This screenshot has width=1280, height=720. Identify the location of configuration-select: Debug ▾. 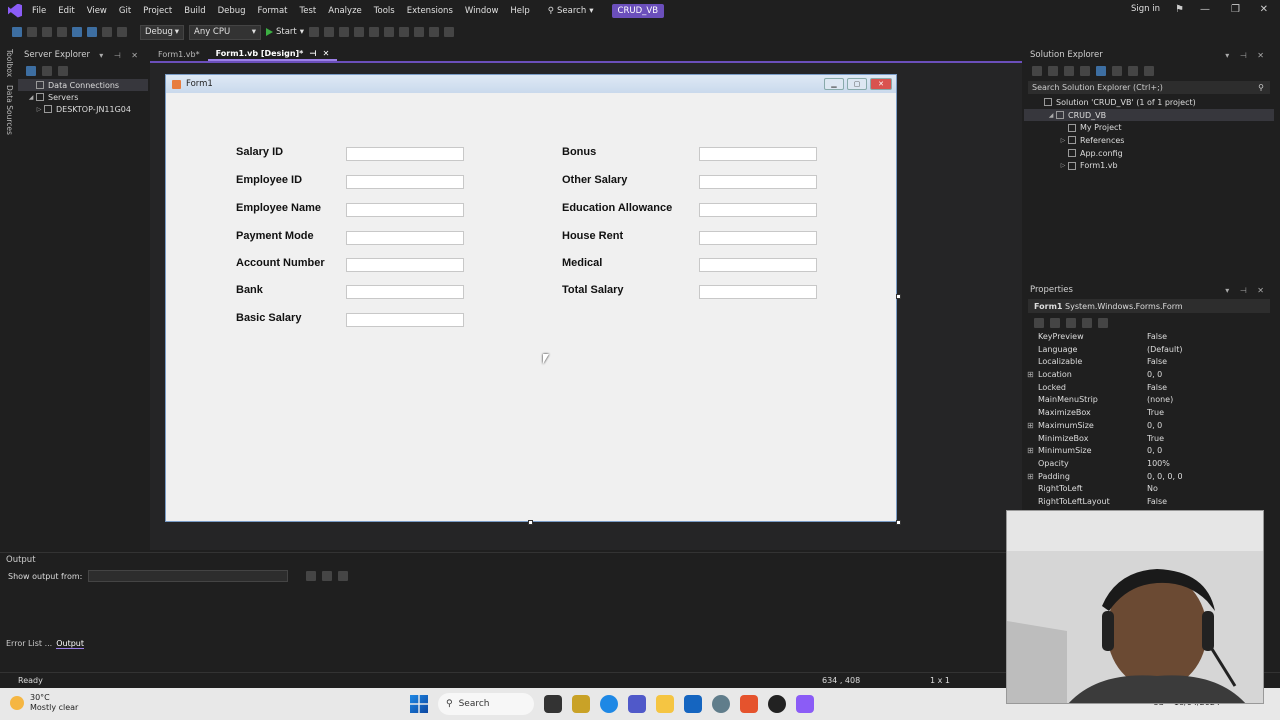
(162, 32).